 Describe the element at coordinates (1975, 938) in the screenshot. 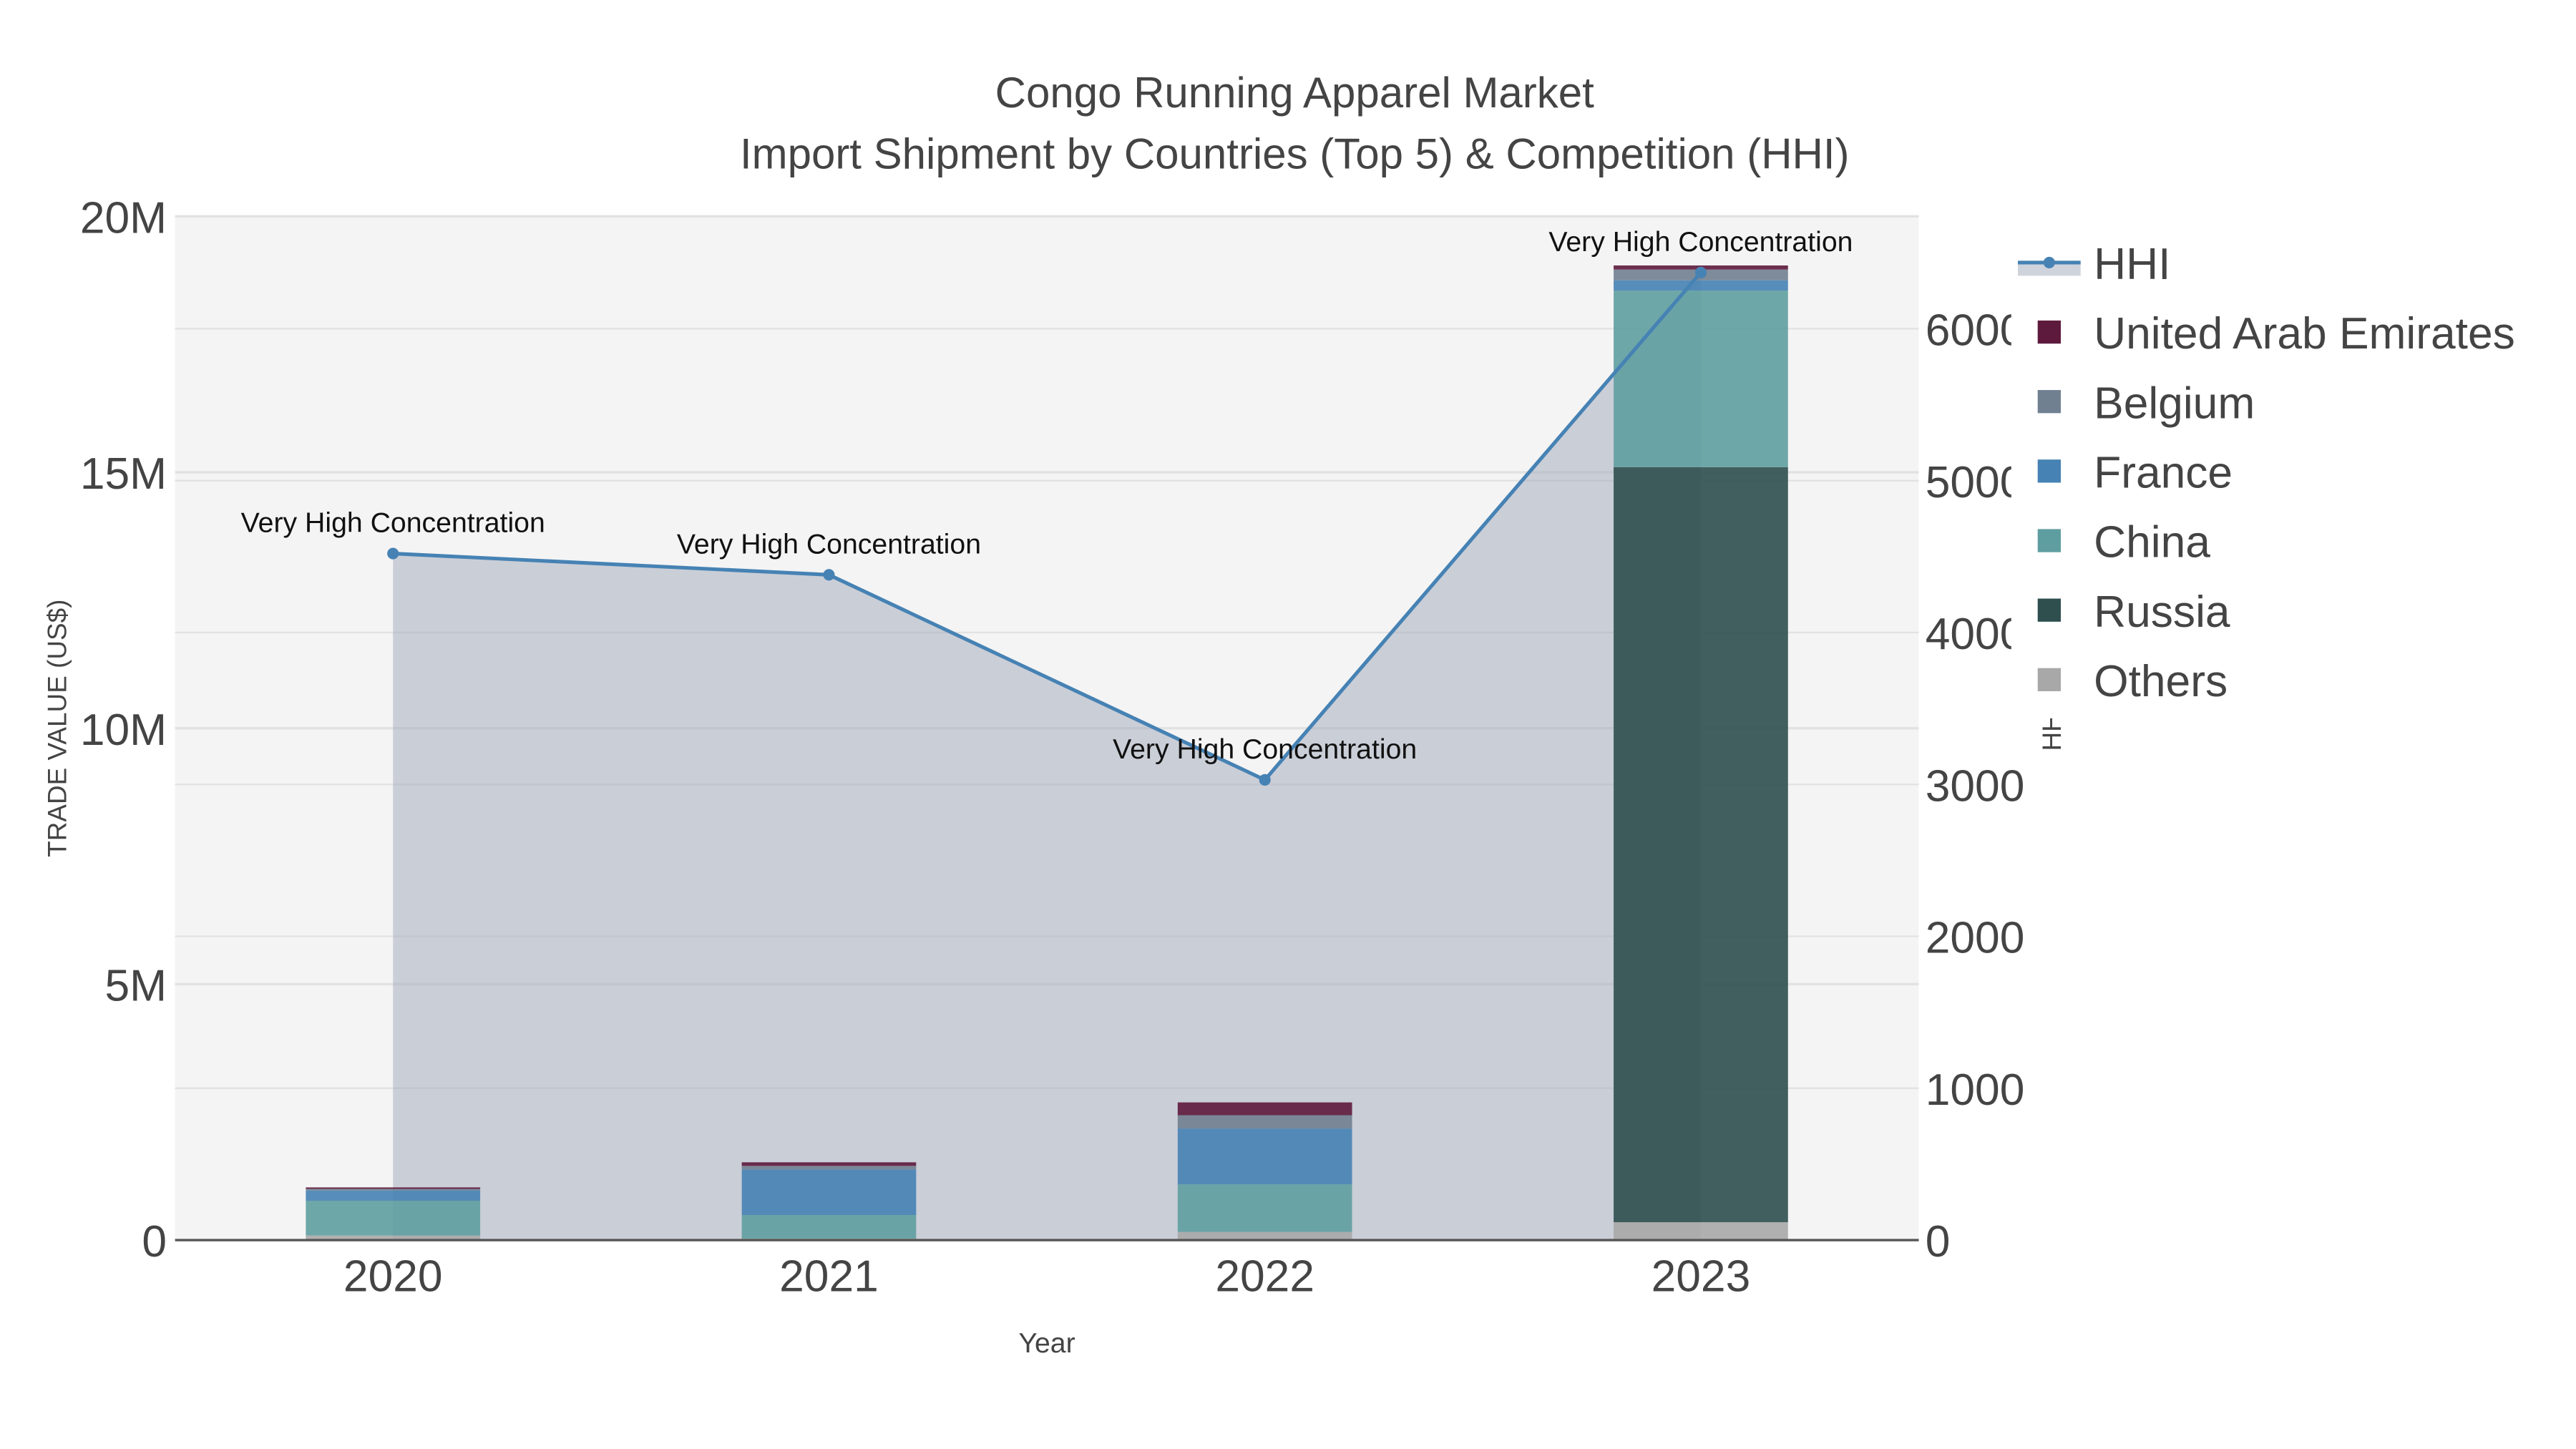

I see `y2-tick-label: 2000` at that location.